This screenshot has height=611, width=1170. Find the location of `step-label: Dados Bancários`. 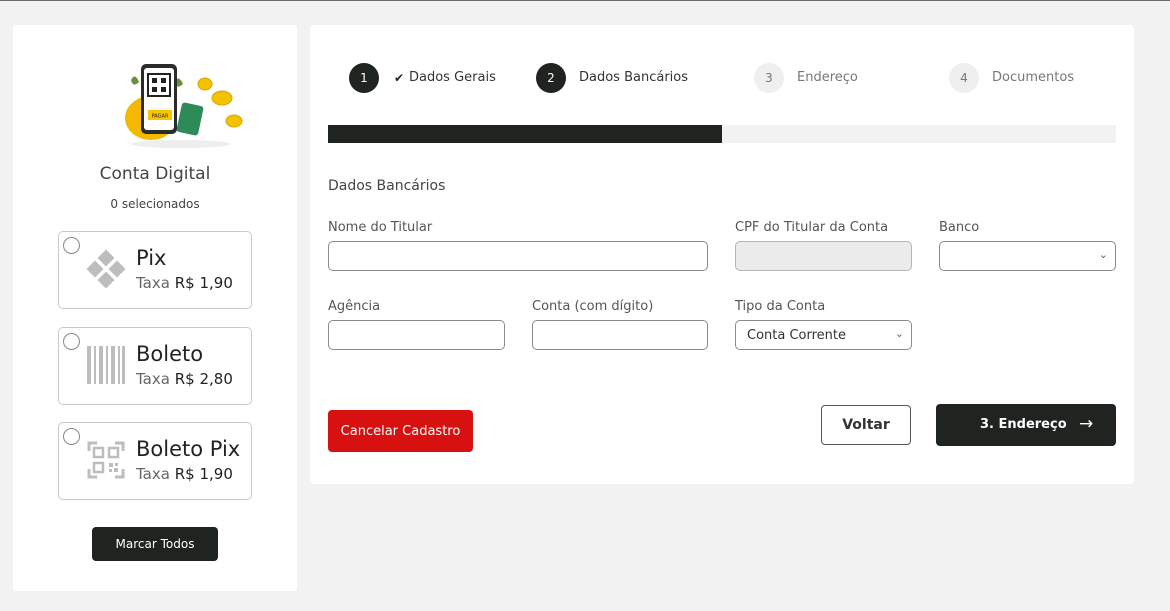

step-label: Dados Bancários is located at coordinates (634, 77).